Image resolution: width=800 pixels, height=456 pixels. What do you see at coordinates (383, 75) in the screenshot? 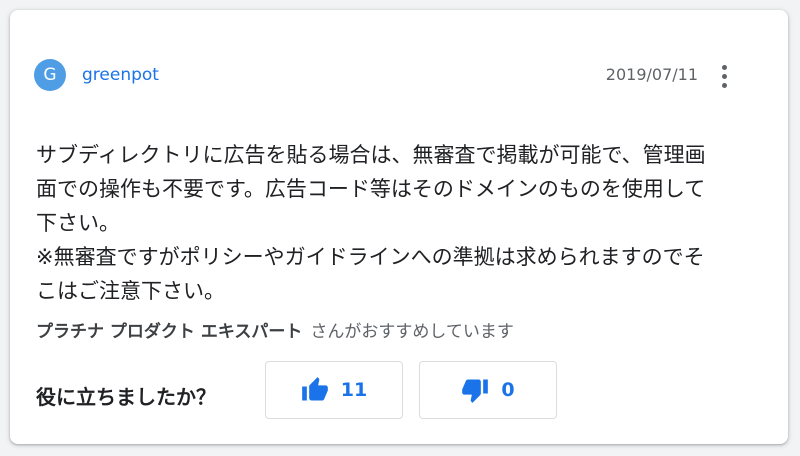
I see `answer-header: G greenpot 2019/07/11` at bounding box center [383, 75].